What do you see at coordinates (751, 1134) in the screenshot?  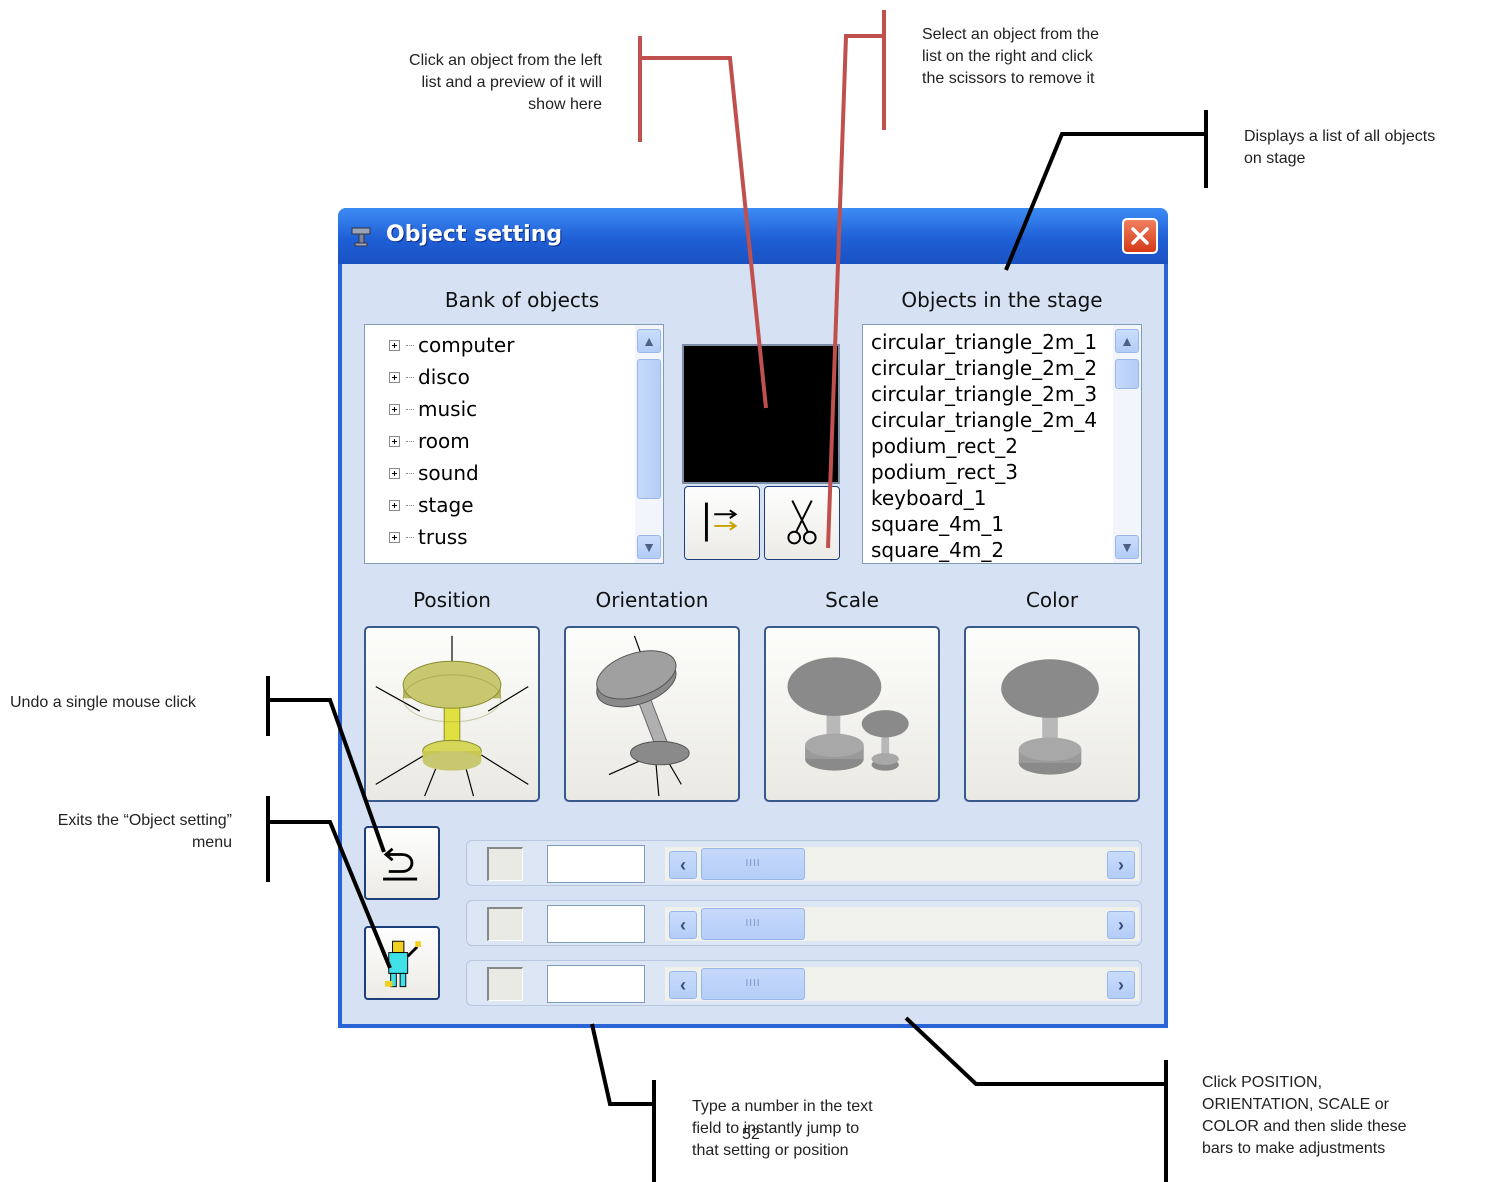 I see `page-number: 52` at bounding box center [751, 1134].